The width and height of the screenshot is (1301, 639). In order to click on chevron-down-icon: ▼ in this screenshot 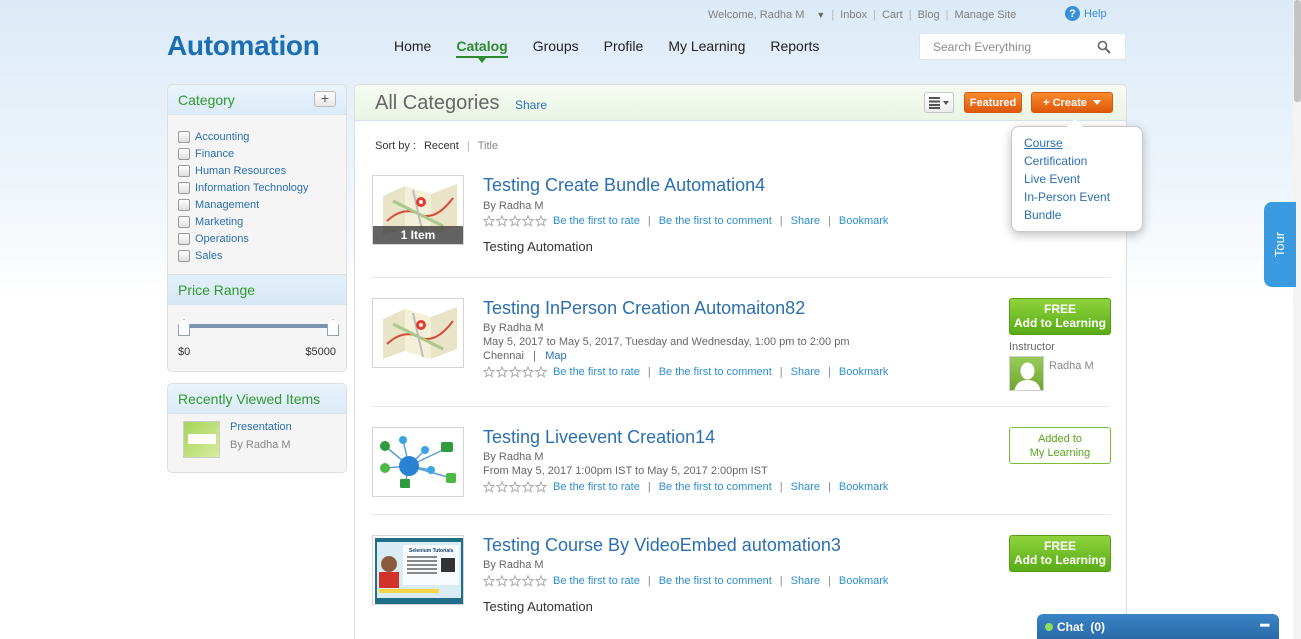, I will do `click(820, 15)`.